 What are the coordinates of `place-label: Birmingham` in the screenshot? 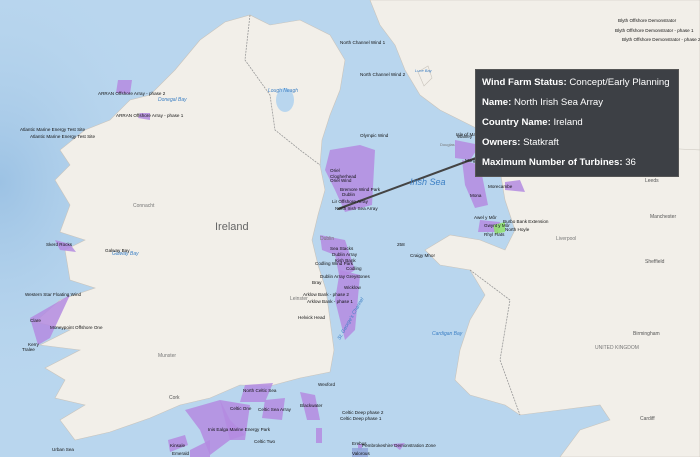 It's located at (646, 334).